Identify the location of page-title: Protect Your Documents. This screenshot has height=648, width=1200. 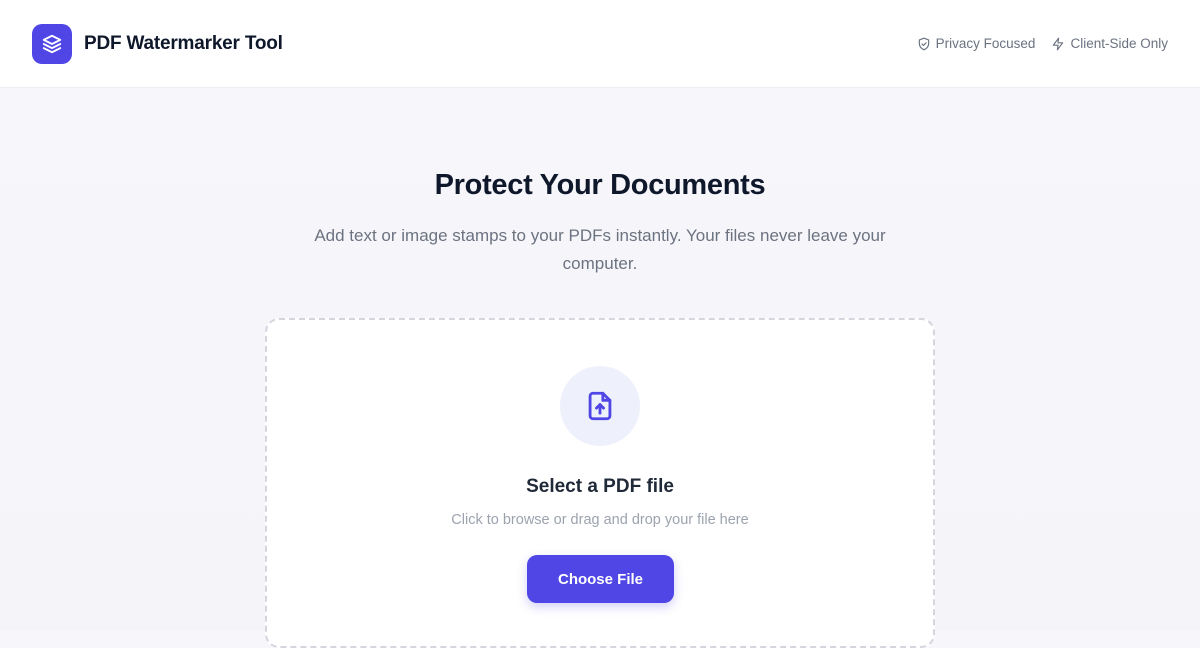
(600, 185).